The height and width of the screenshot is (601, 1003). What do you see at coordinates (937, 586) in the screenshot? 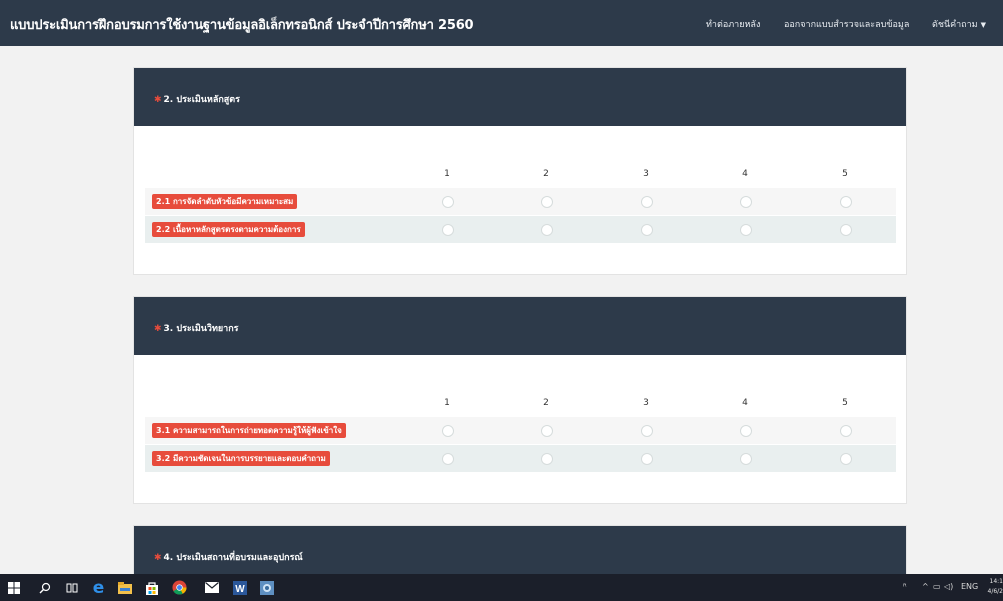
I see `network-icon: ▭` at bounding box center [937, 586].